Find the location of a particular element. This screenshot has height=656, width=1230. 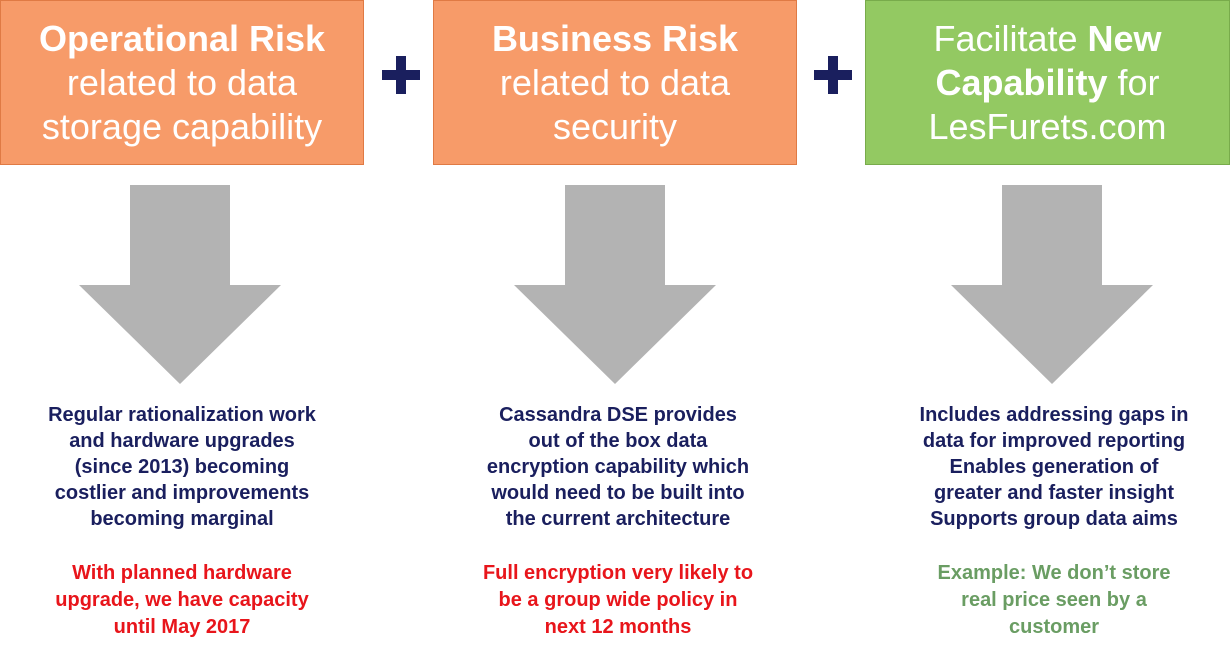

operational-risk-subtitle-line-2: storage capability is located at coordinates (182, 126).